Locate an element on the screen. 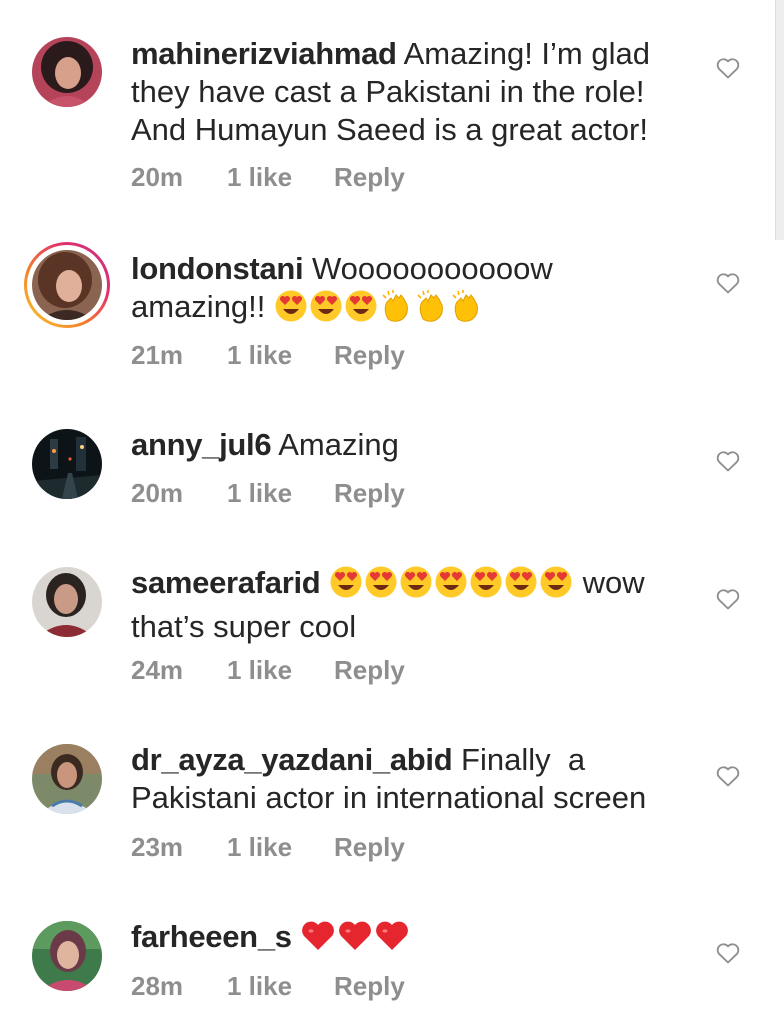 Image resolution: width=784 pixels, height=1024 pixels. comment-text: sameerafarid wow that’s super cool is located at coordinates (411, 605).